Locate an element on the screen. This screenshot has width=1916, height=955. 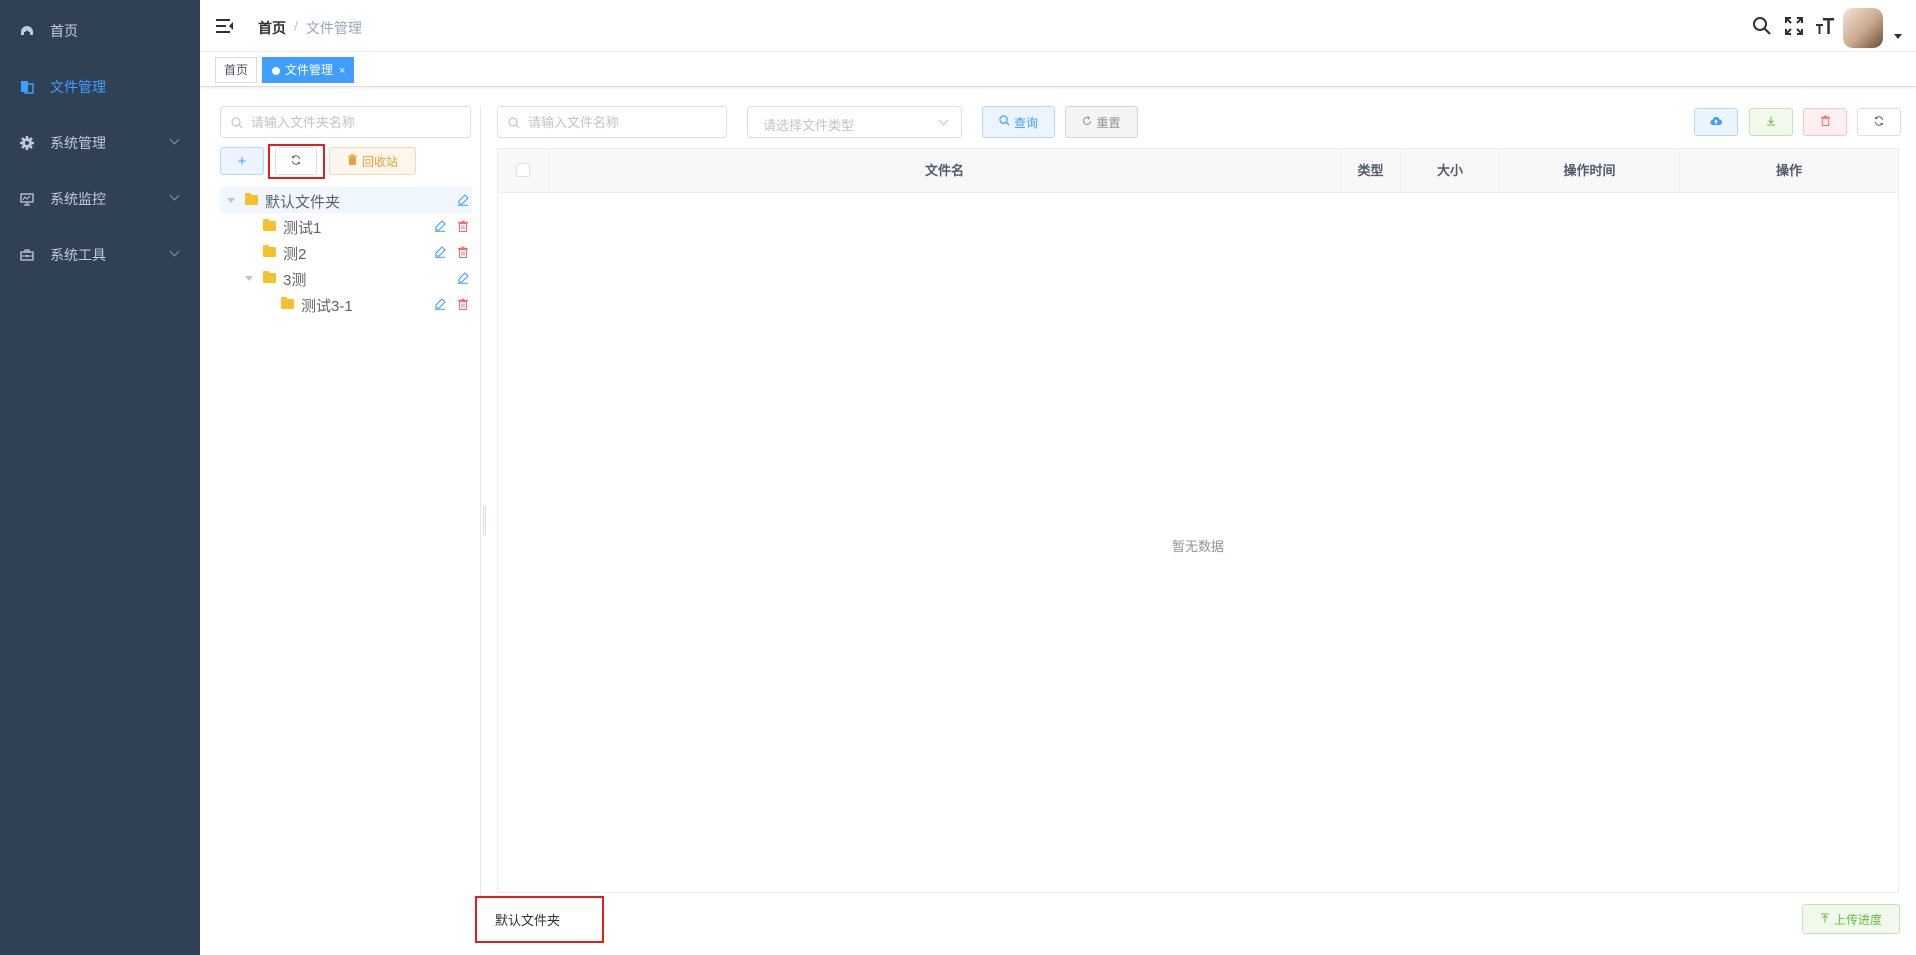
reset-button: 重置 is located at coordinates (1101, 122).